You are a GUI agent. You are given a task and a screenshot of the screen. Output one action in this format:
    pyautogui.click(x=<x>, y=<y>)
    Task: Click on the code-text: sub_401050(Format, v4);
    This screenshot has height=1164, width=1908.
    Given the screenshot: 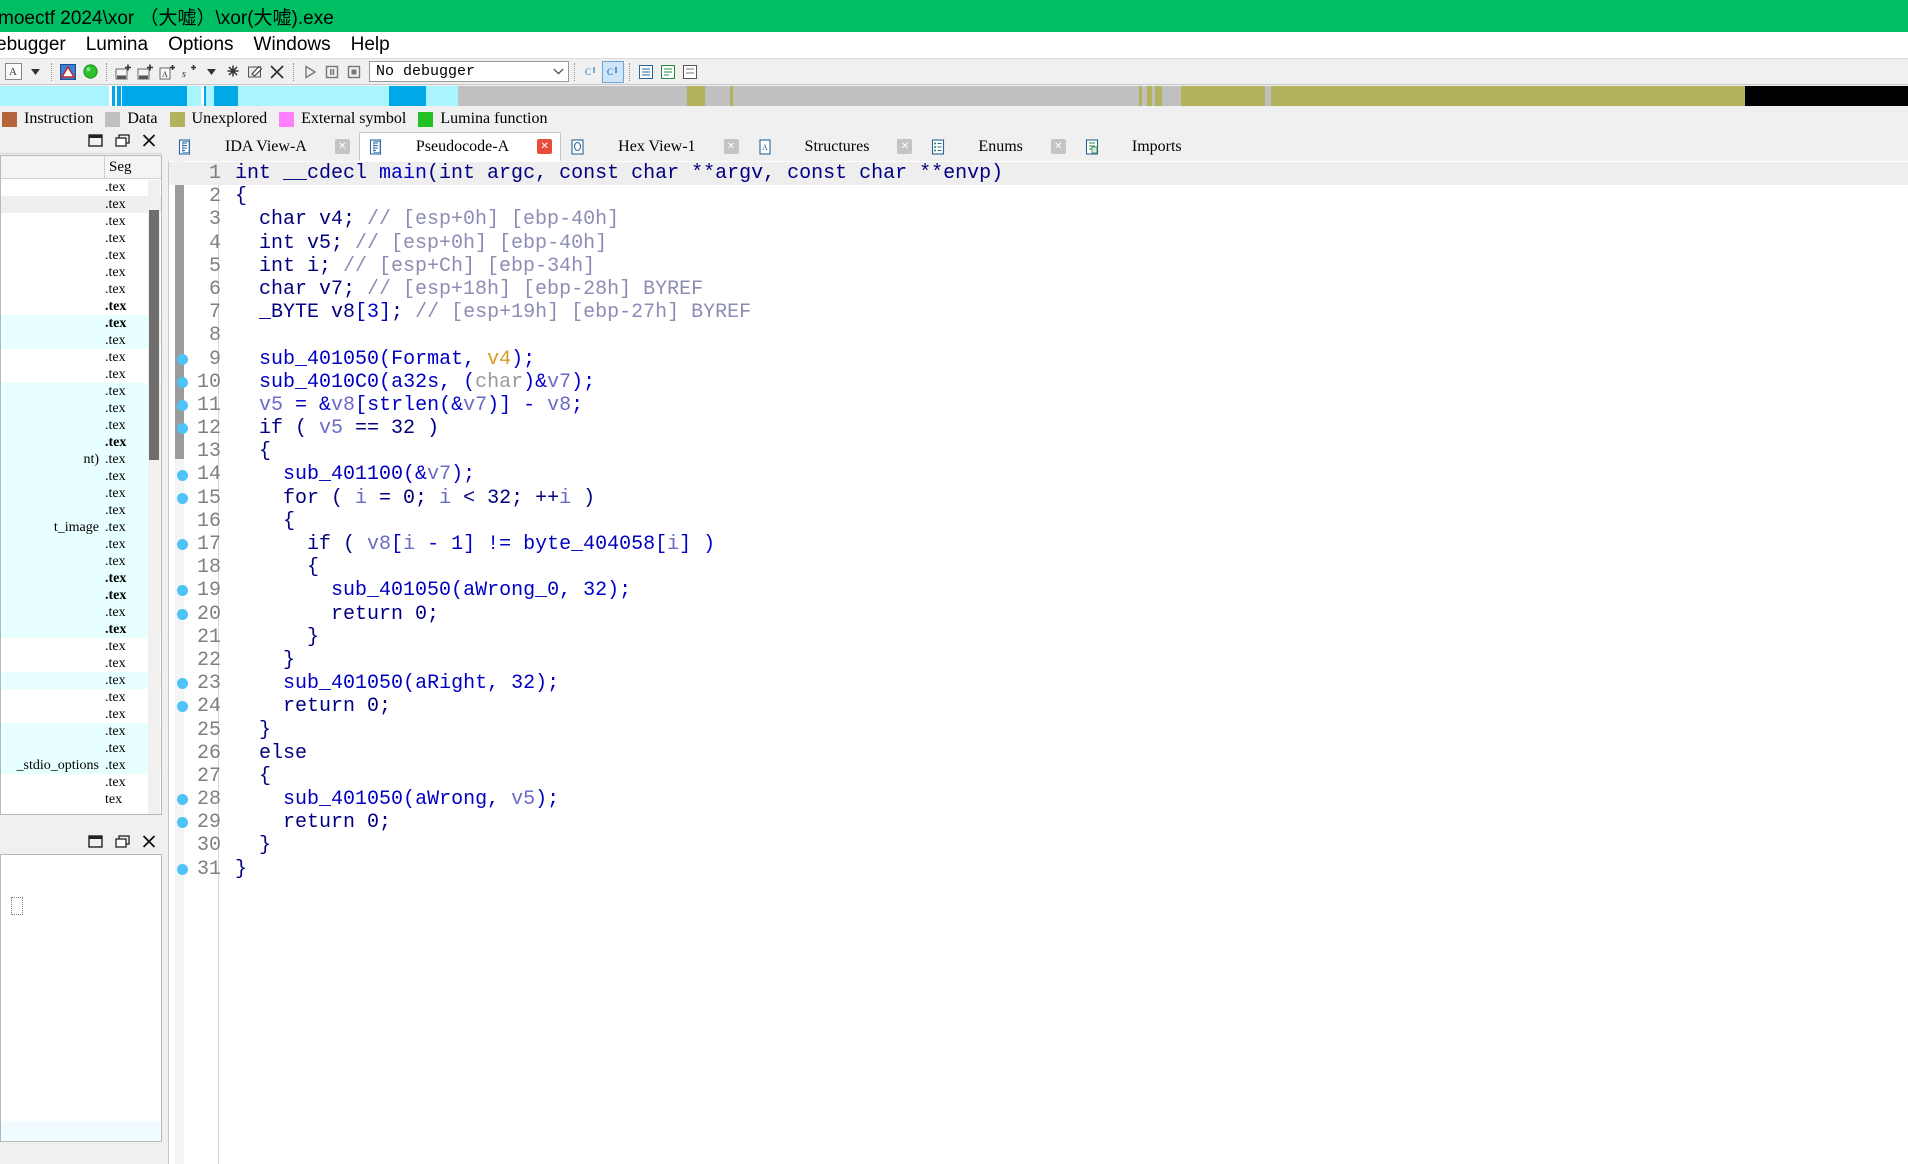 What is the action you would take?
    pyautogui.click(x=380, y=359)
    